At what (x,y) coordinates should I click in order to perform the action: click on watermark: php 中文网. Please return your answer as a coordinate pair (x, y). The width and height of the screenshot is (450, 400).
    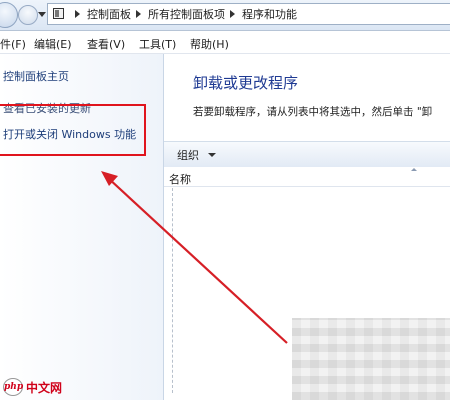
    Looking at the image, I should click on (43, 387).